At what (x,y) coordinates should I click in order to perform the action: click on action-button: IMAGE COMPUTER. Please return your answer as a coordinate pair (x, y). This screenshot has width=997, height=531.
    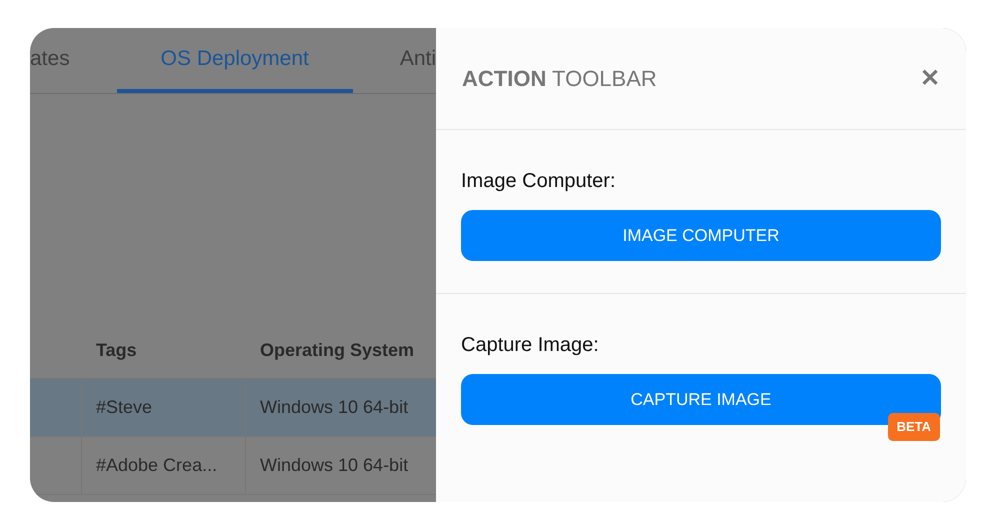
    Looking at the image, I should click on (701, 235).